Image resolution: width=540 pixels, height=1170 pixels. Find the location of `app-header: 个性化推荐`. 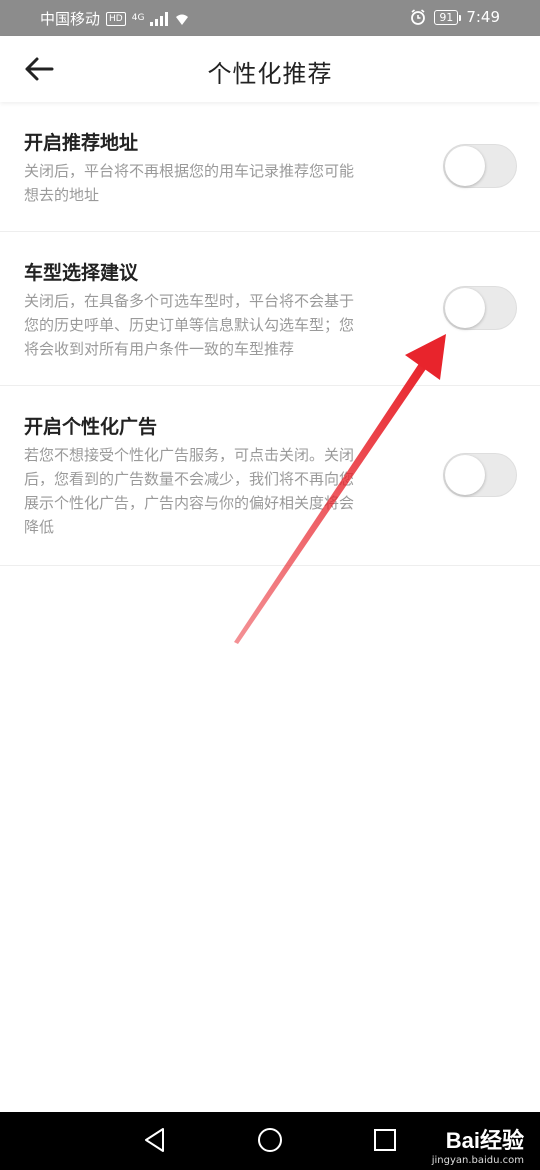

app-header: 个性化推荐 is located at coordinates (270, 69).